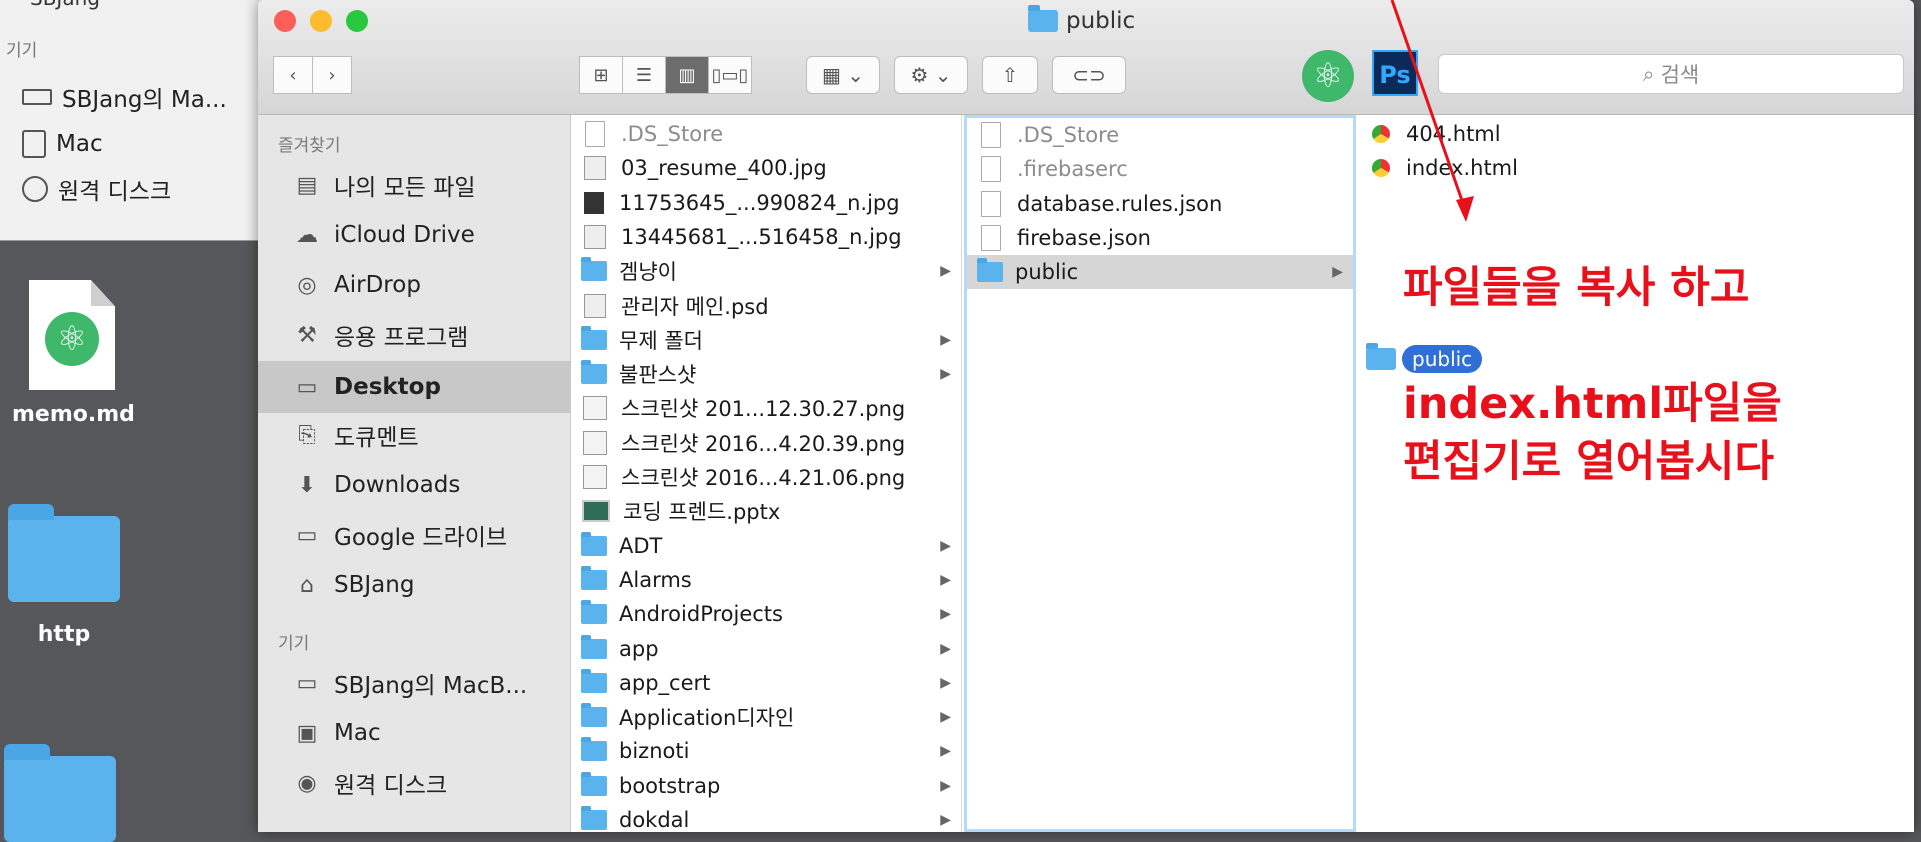  I want to click on annotation-line1: 파일들을 복사 하고, so click(1576, 288).